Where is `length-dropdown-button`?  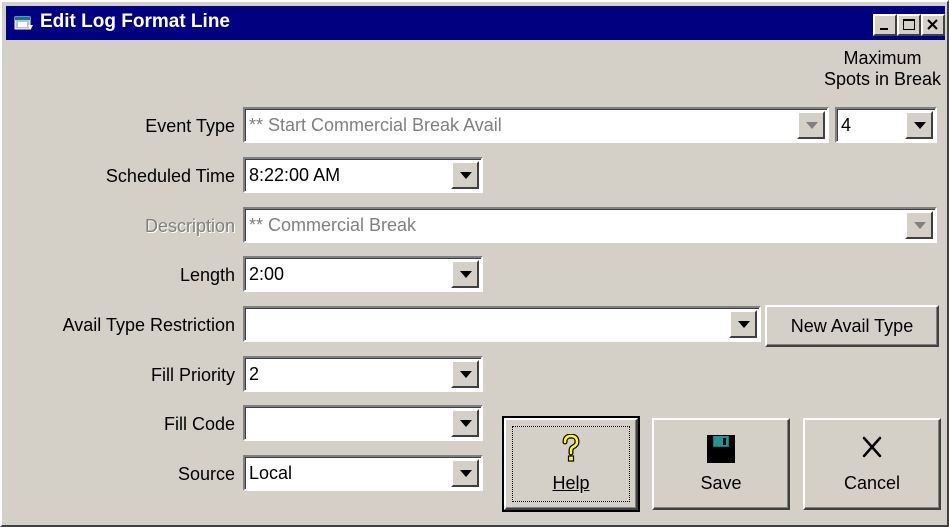 length-dropdown-button is located at coordinates (465, 274).